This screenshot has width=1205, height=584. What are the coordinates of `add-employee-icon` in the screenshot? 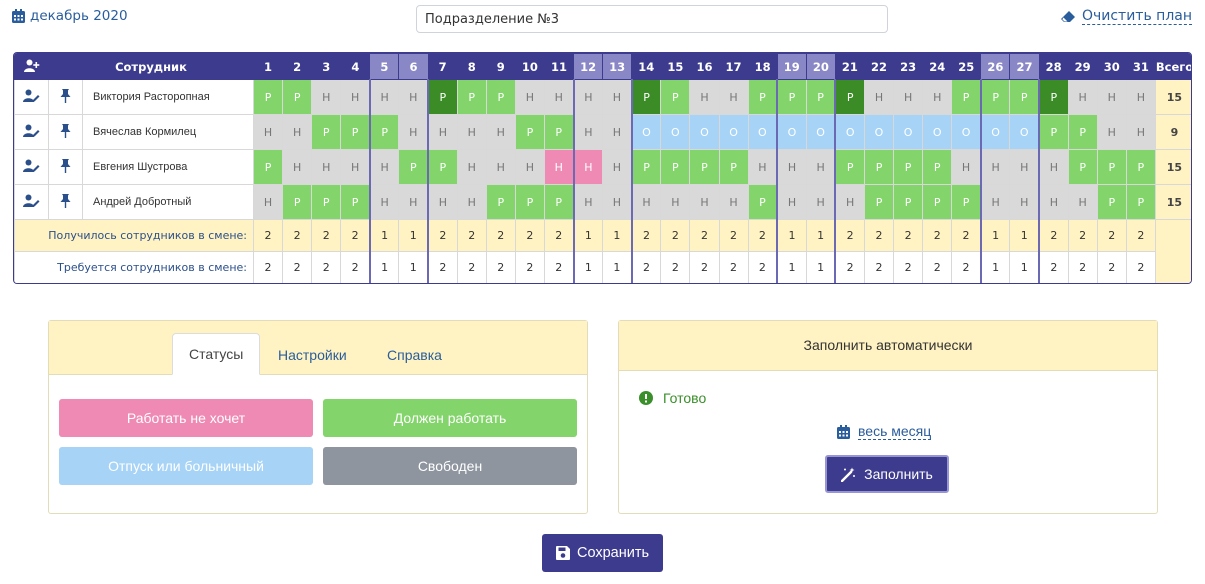 It's located at (31, 66).